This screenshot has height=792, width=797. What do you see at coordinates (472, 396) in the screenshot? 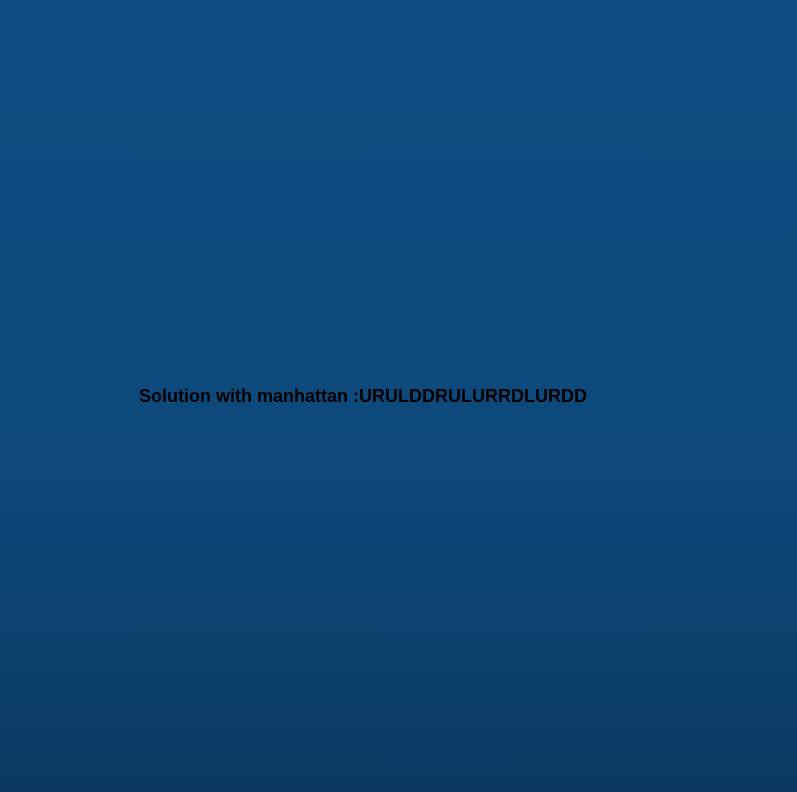
I see `solution-path: URULDDRULURRDLURDD` at bounding box center [472, 396].